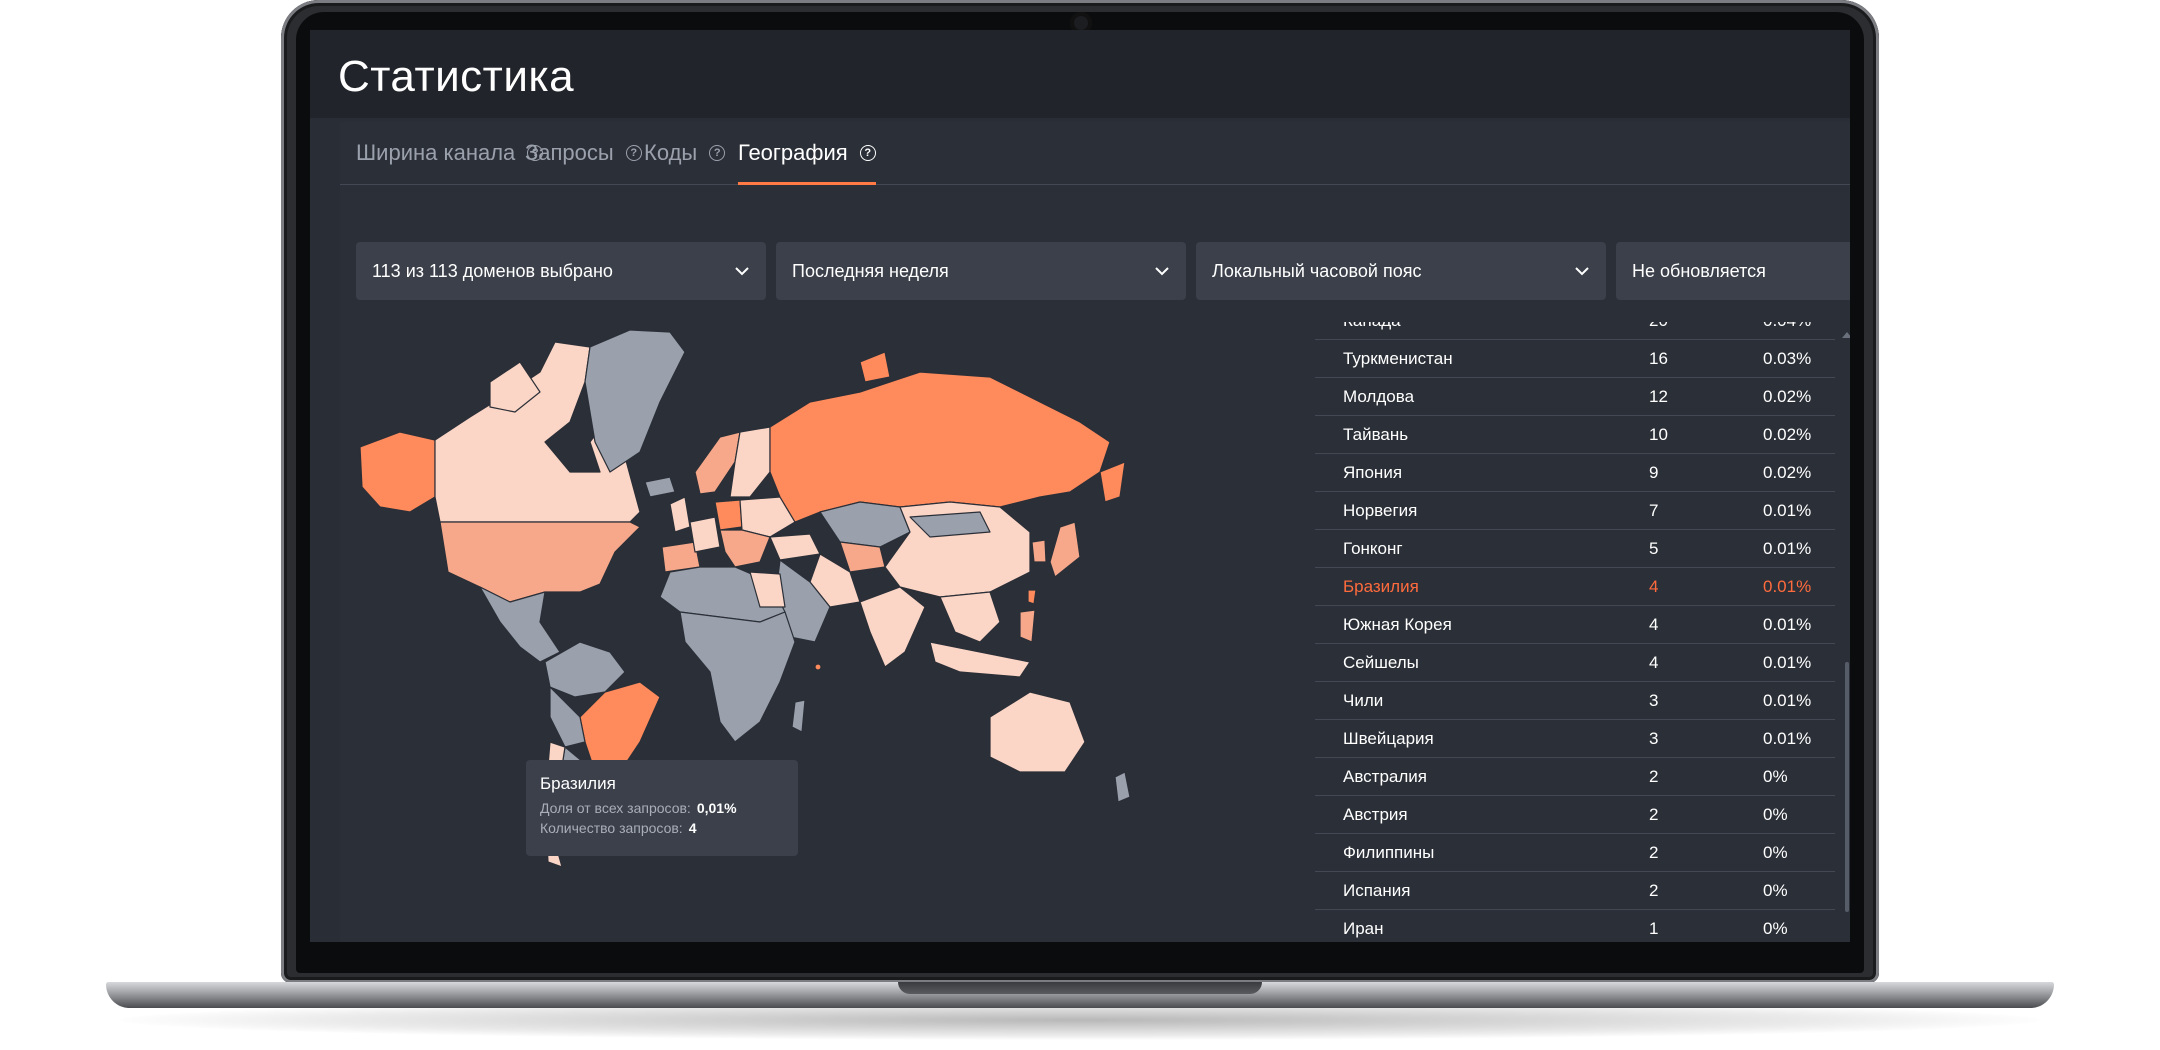  What do you see at coordinates (1575, 587) in the screenshot?
I see `table-row: Бразилия 4 0.01%` at bounding box center [1575, 587].